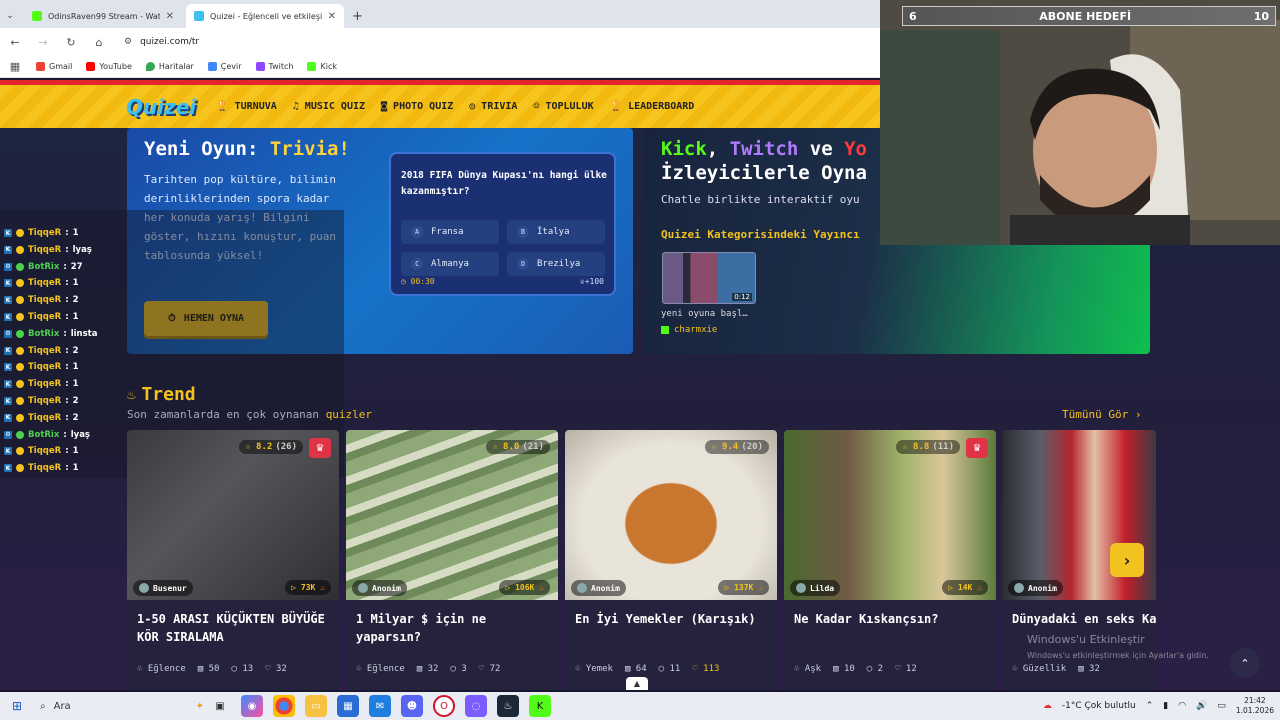 This screenshot has height=720, width=1280. What do you see at coordinates (75, 401) in the screenshot?
I see `chat-text: 2` at bounding box center [75, 401].